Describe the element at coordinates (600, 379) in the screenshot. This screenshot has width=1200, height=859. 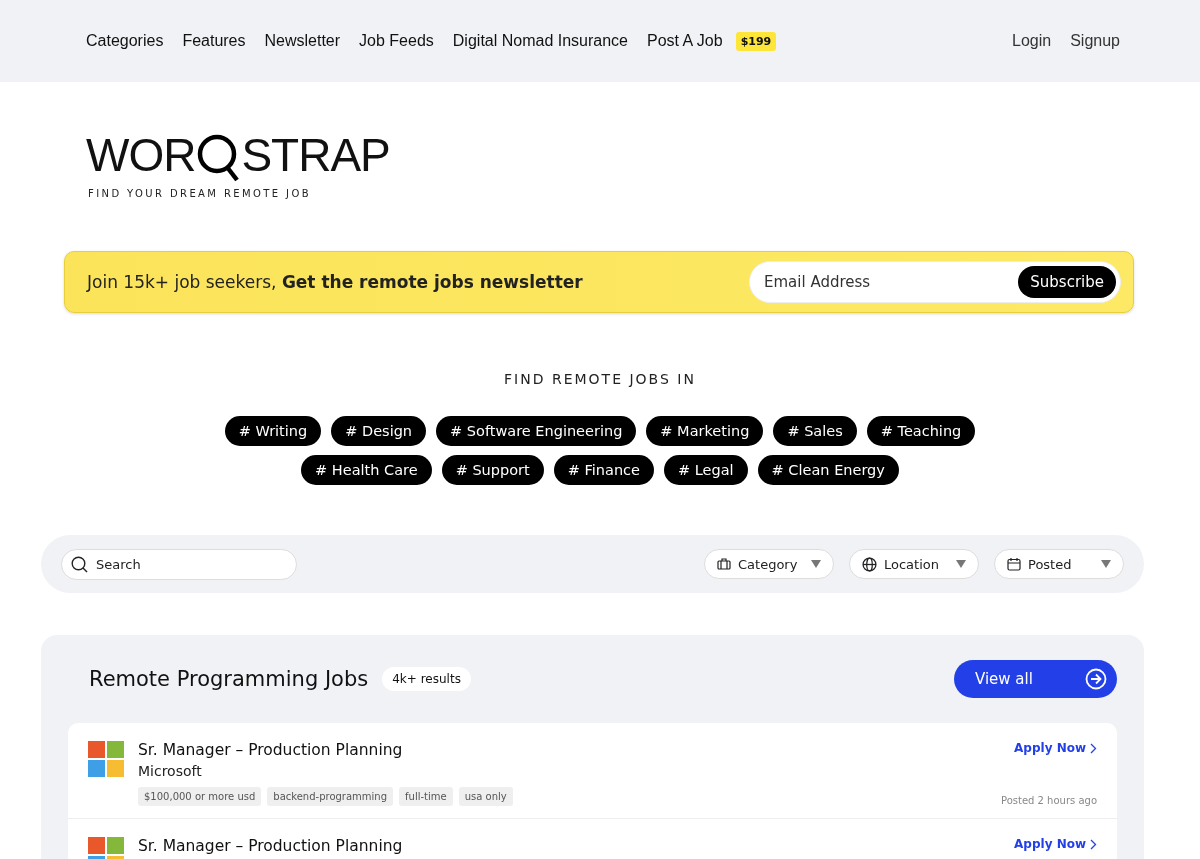
I see `section-heading: FIND REMOTE JOBS IN` at that location.